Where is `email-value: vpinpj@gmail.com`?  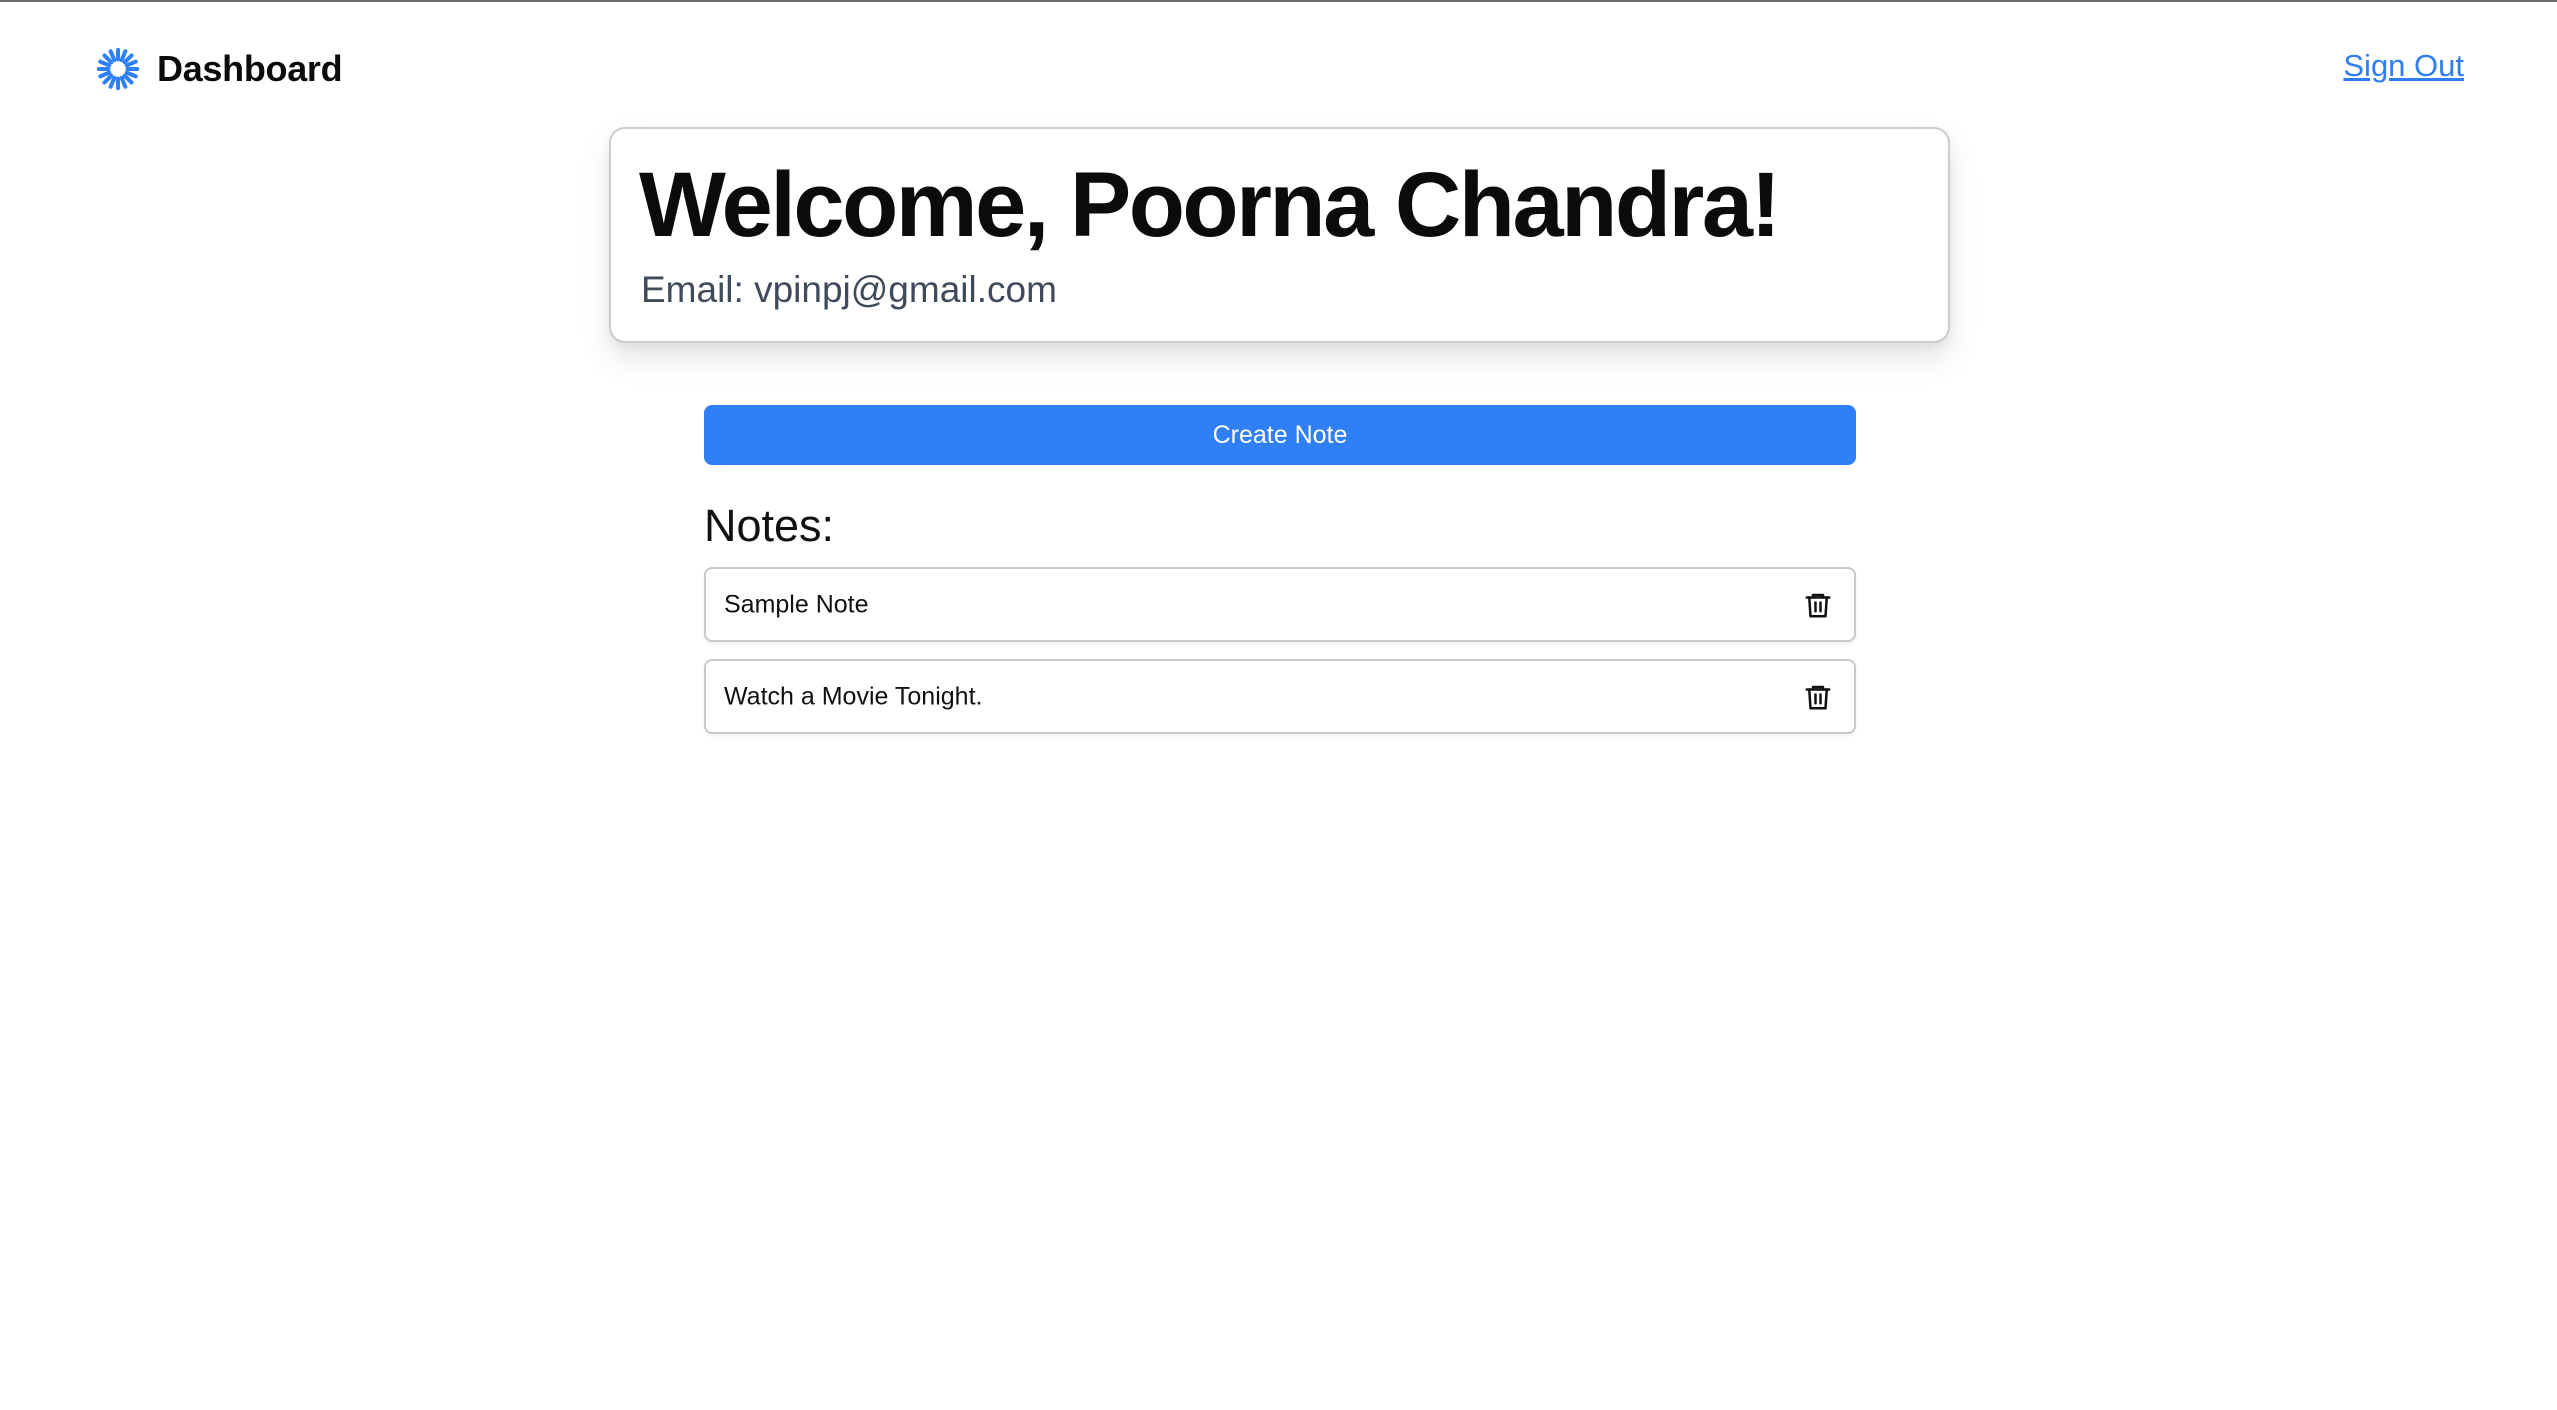 email-value: vpinpj@gmail.com is located at coordinates (905, 289).